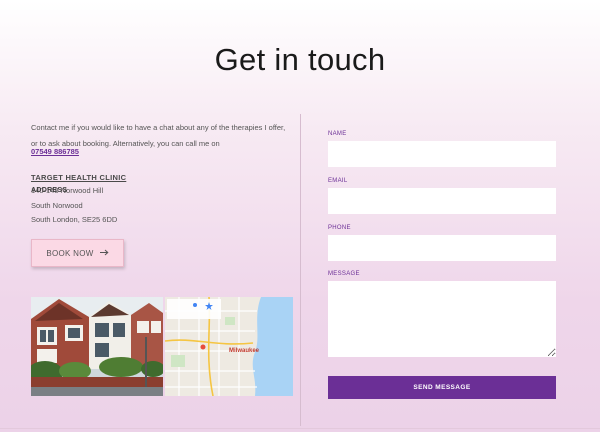 The width and height of the screenshot is (600, 432). Describe the element at coordinates (57, 205) in the screenshot. I see `address-line-2: South Norwood` at that location.